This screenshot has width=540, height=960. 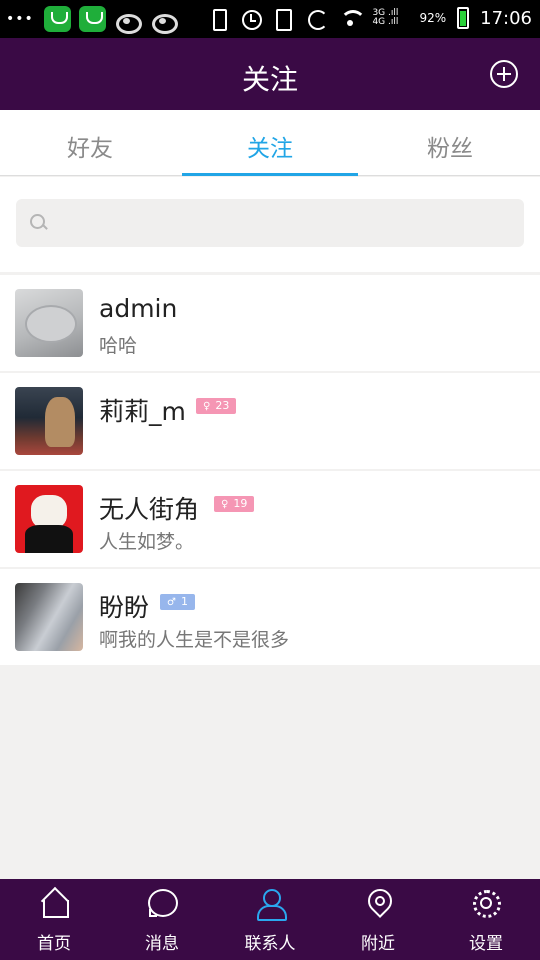 I want to click on age-text: 1, so click(x=184, y=601).